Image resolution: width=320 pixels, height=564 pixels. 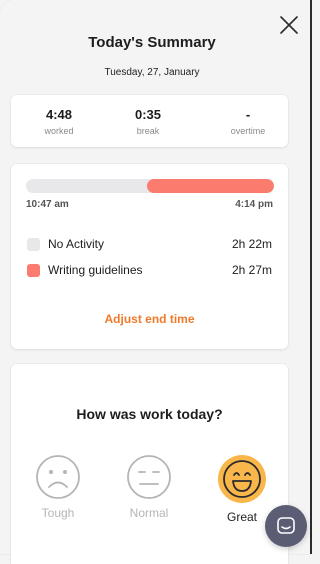 What do you see at coordinates (149, 513) in the screenshot?
I see `mood-option-label: Normal` at bounding box center [149, 513].